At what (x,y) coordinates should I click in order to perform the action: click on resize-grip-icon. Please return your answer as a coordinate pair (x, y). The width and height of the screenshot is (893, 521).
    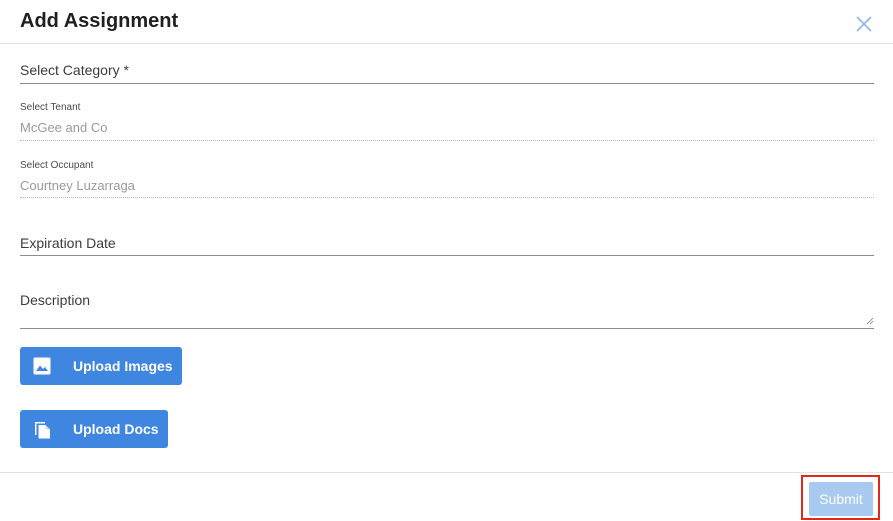
    Looking at the image, I should click on (870, 321).